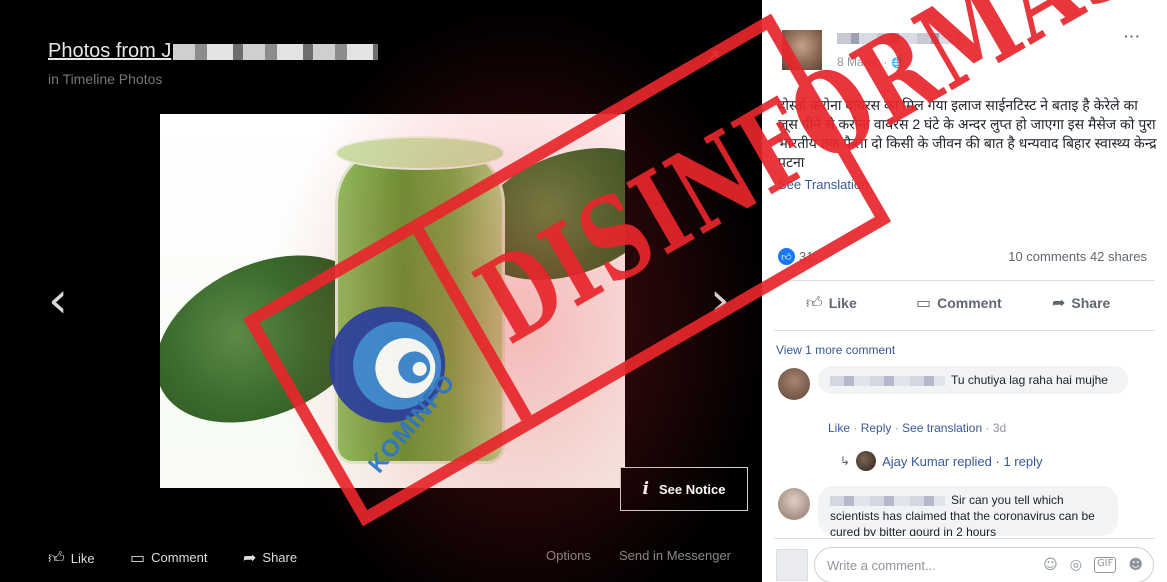 This screenshot has height=582, width=1167. Describe the element at coordinates (823, 184) in the screenshot. I see `post-see-translation-link: See Translation` at that location.